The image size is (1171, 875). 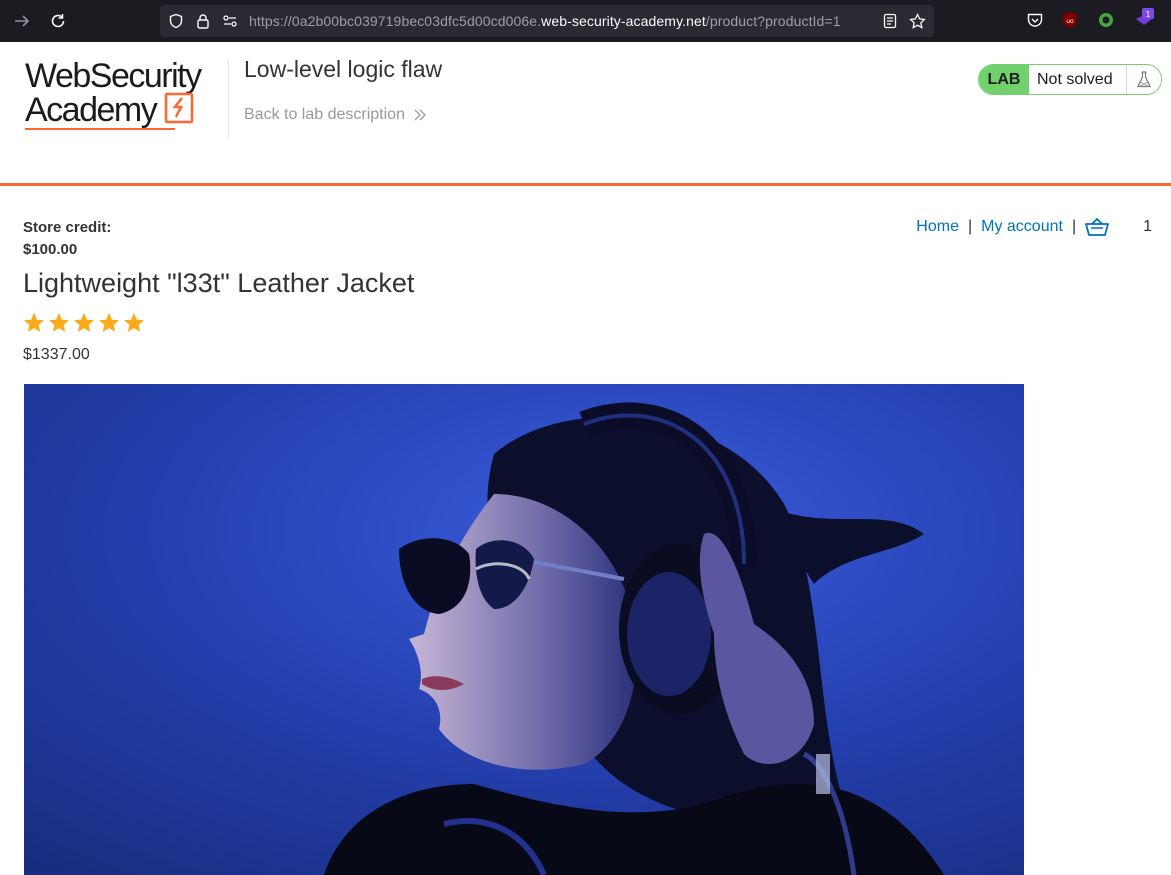 I want to click on svg-text: 1, so click(x=1147, y=14).